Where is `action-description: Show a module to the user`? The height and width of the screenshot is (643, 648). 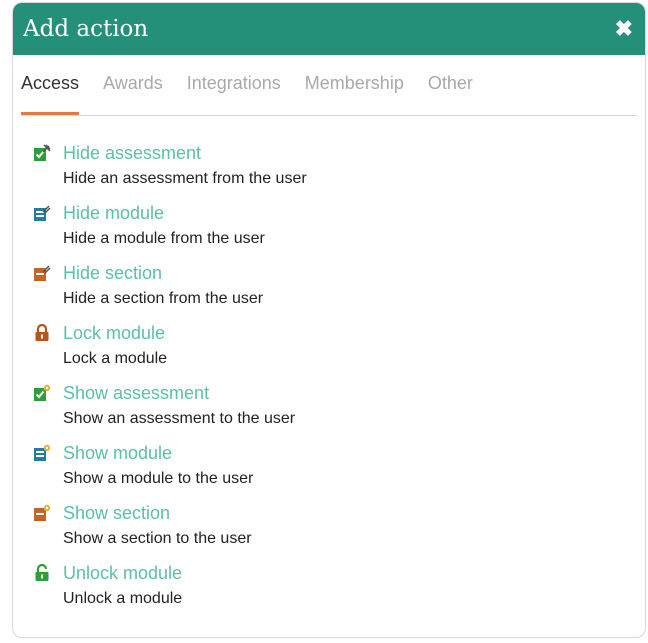
action-description: Show a module to the user is located at coordinates (158, 478).